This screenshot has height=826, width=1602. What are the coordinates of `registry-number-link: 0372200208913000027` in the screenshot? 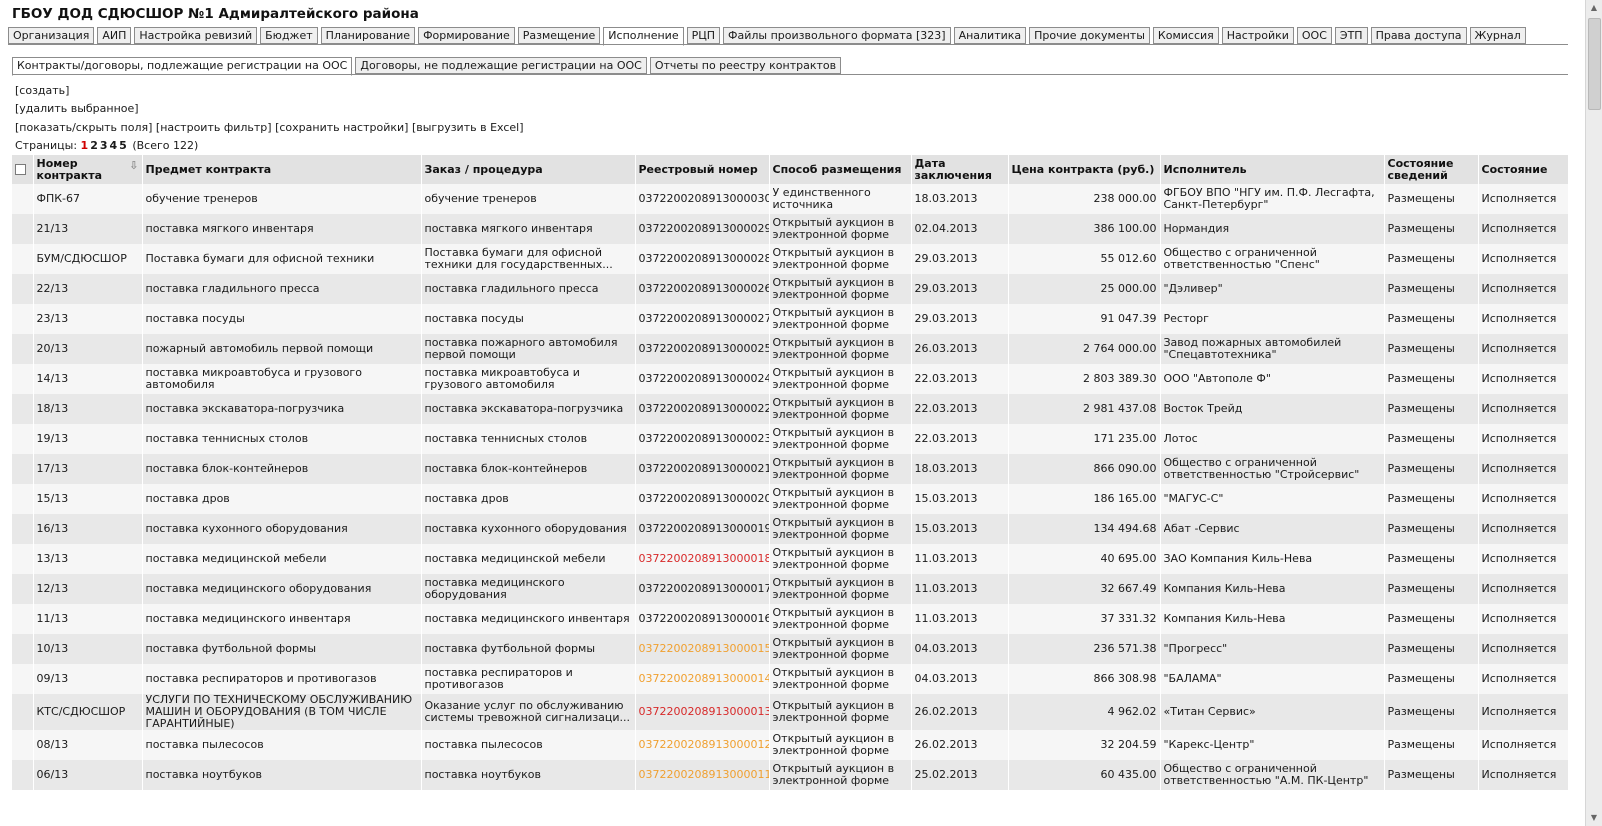 It's located at (704, 318).